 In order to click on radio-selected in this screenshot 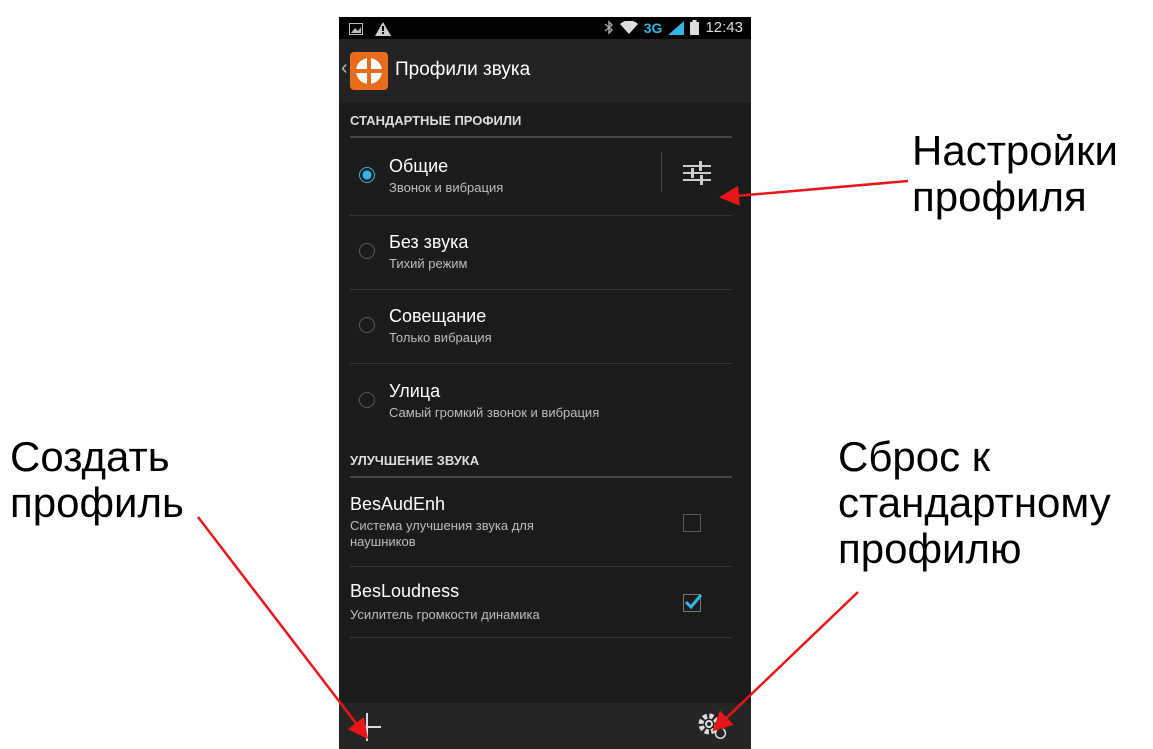, I will do `click(367, 175)`.